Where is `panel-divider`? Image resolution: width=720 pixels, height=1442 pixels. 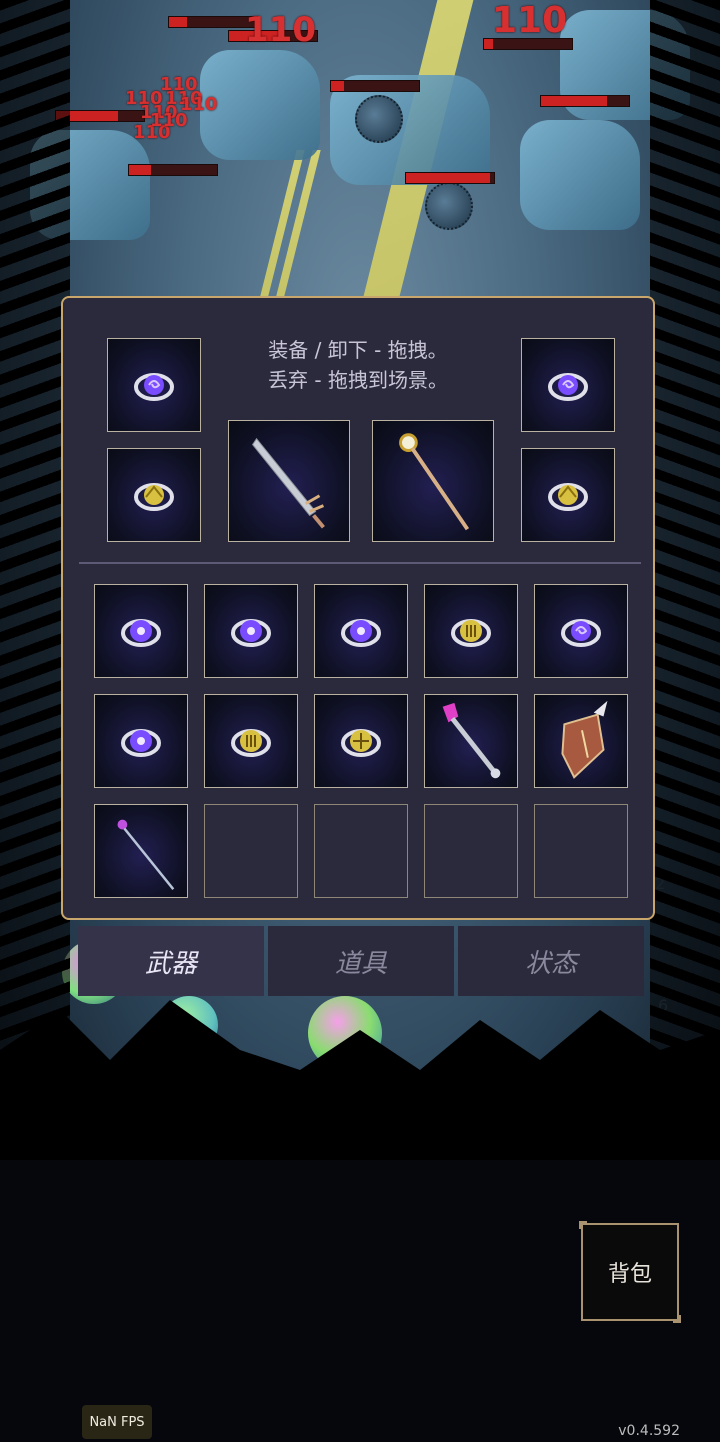
panel-divider is located at coordinates (360, 563).